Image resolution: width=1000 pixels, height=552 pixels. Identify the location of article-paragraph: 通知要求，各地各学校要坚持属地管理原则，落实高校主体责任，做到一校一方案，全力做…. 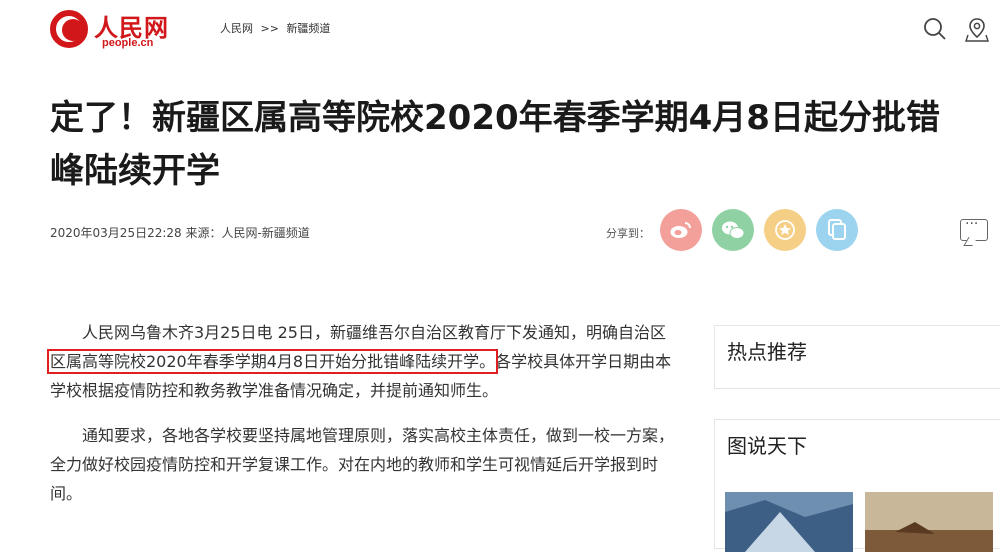
(362, 464).